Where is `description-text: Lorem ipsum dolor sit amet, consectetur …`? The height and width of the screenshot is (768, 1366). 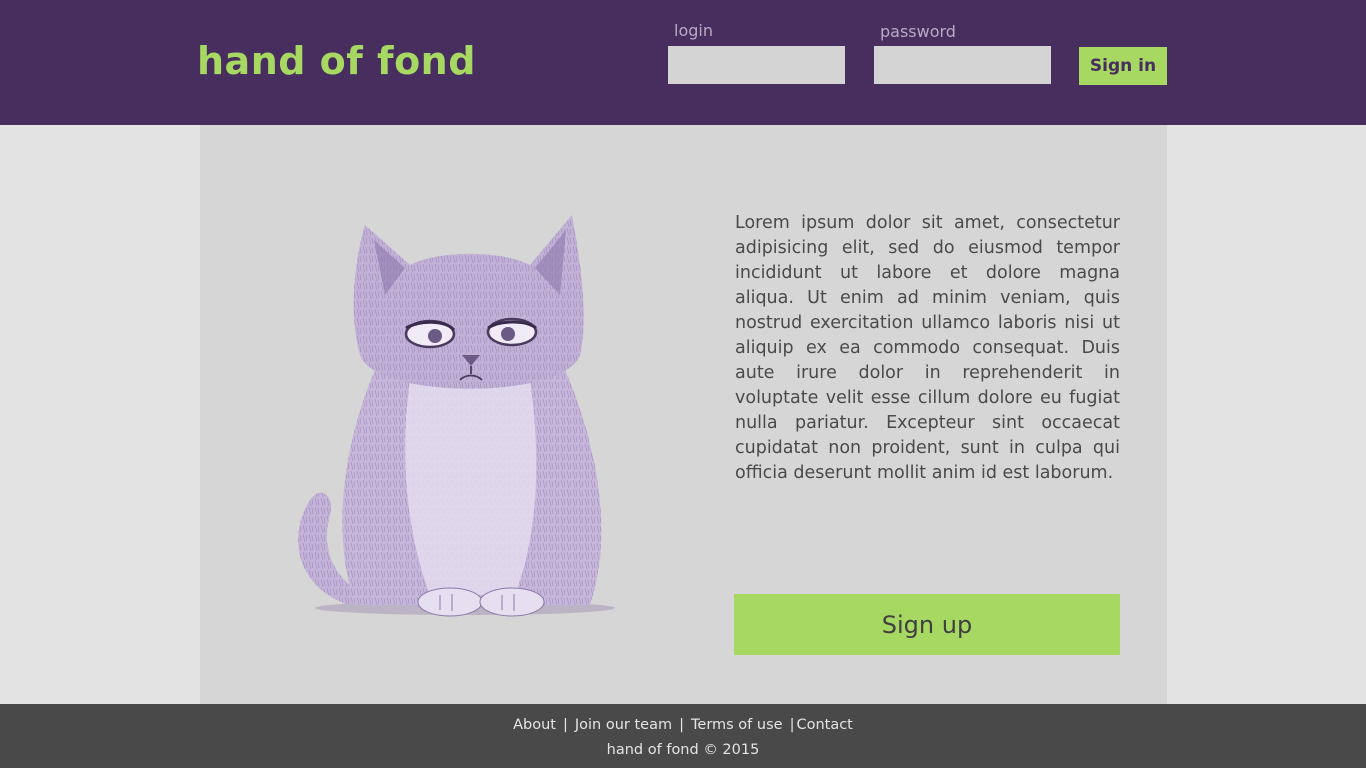 description-text: Lorem ipsum dolor sit amet, consectetur … is located at coordinates (927, 348).